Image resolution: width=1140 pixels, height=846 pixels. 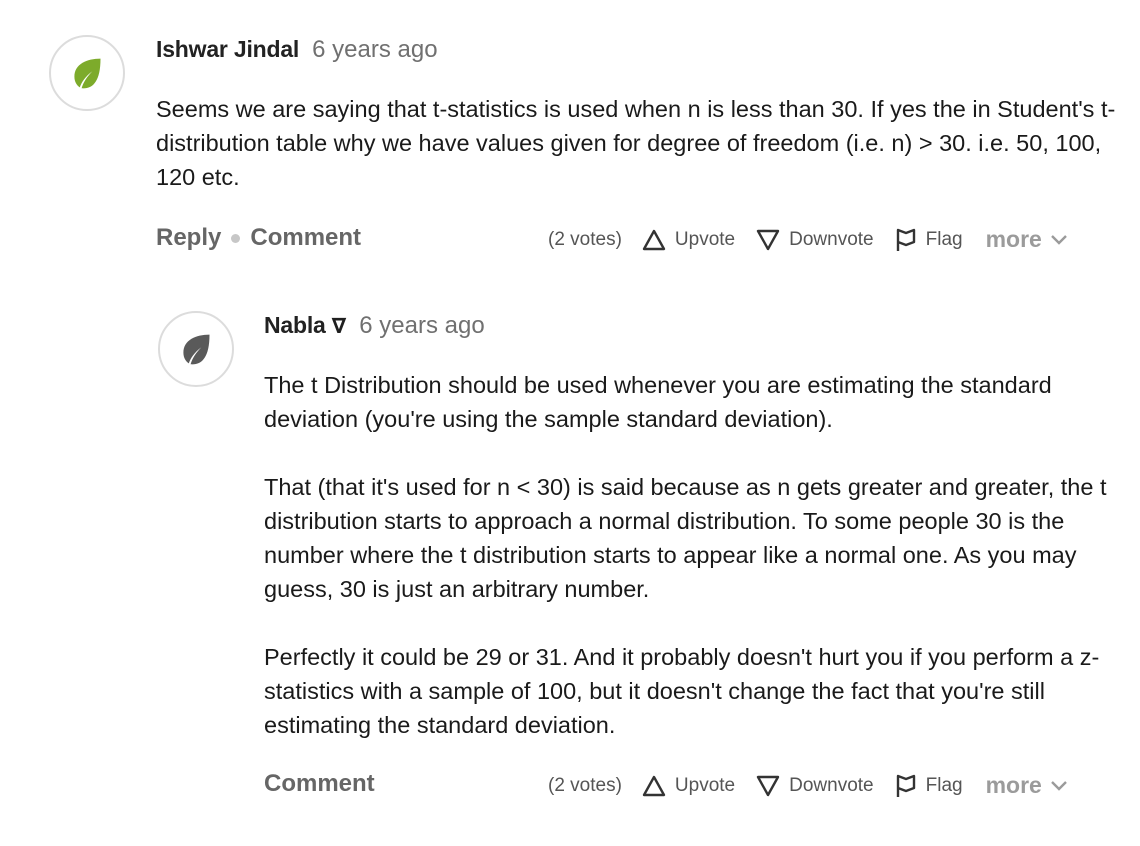 I want to click on author-name: Nabla, so click(x=295, y=325).